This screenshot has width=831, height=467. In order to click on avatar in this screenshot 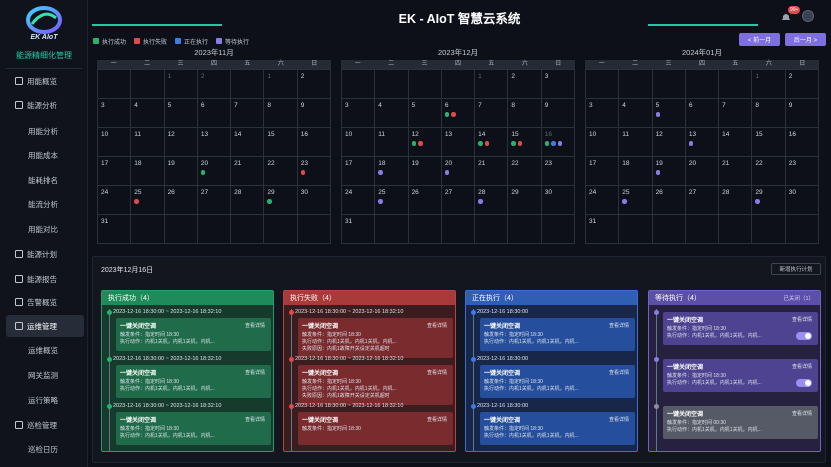, I will do `click(808, 16)`.